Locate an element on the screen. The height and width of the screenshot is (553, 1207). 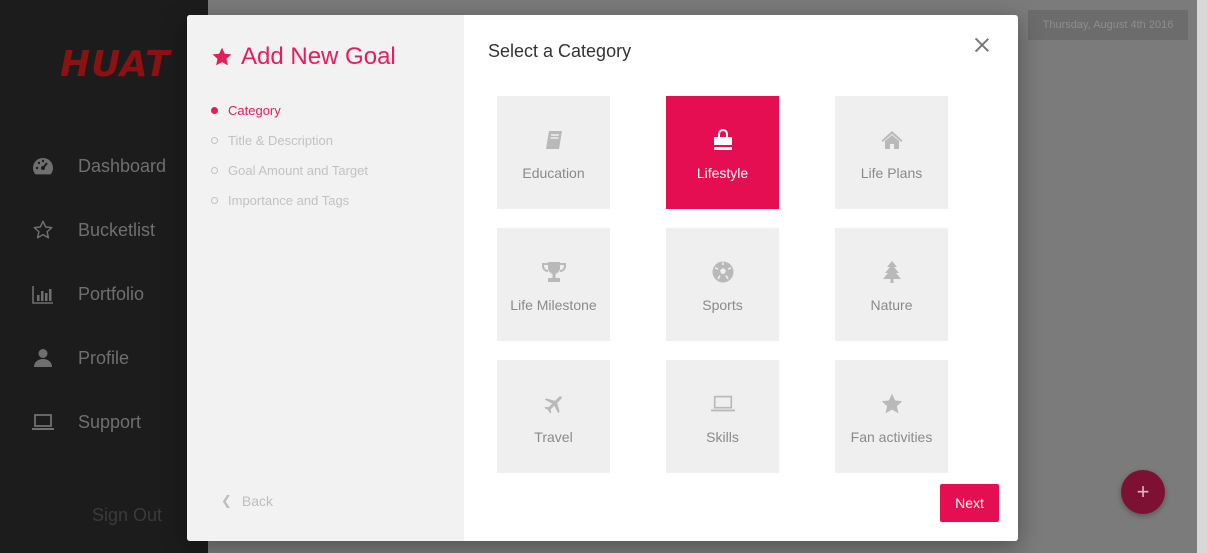
tile-label: Life Milestone is located at coordinates (553, 305).